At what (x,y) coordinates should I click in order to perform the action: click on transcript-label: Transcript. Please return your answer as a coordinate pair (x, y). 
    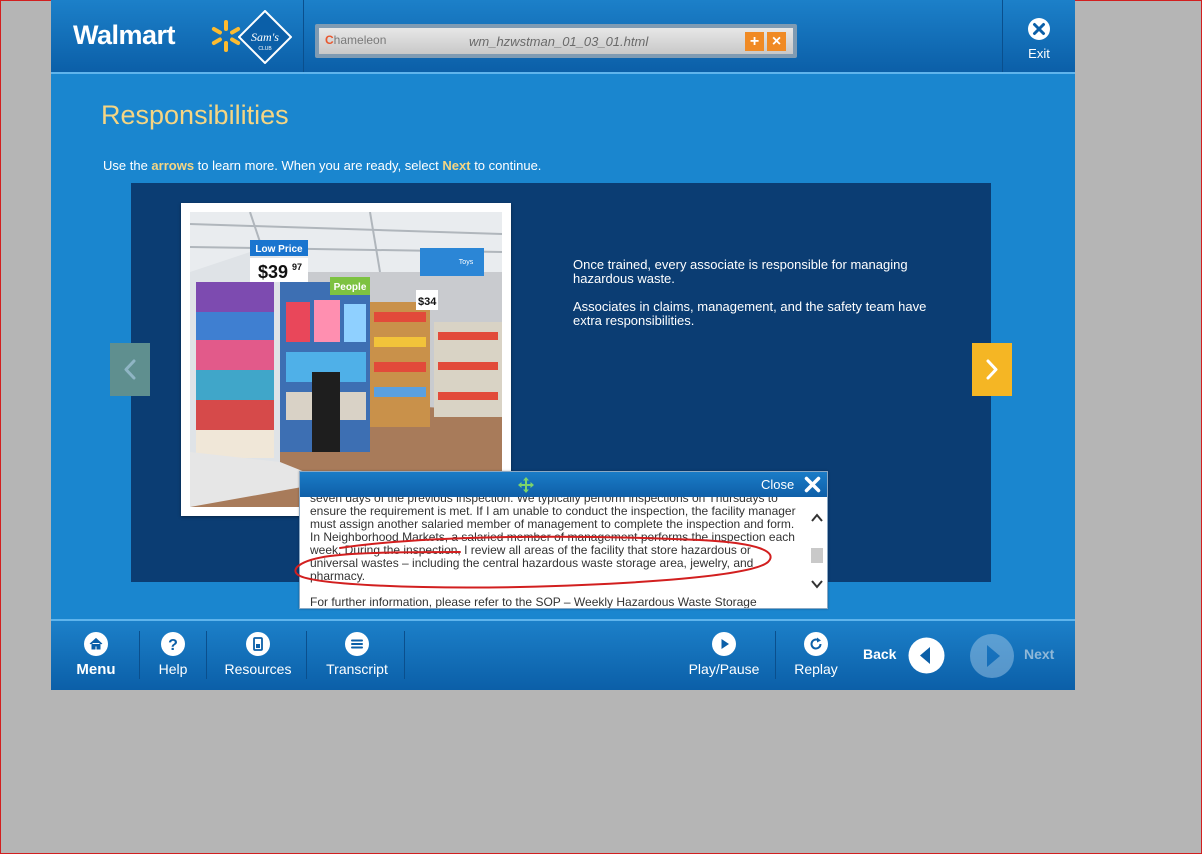
    Looking at the image, I should click on (357, 669).